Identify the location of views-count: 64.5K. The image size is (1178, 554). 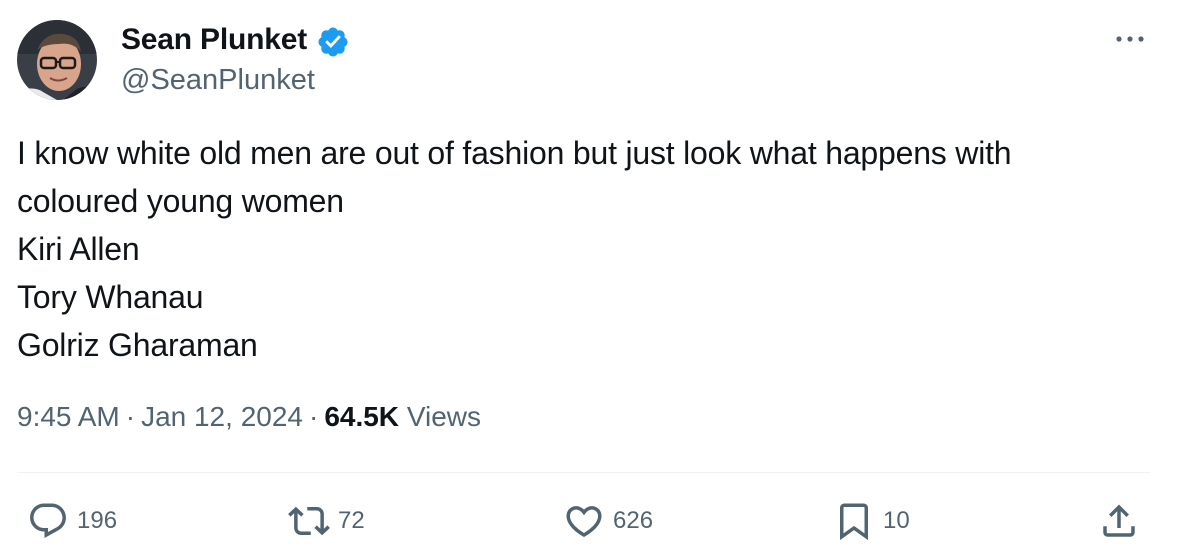
(362, 416).